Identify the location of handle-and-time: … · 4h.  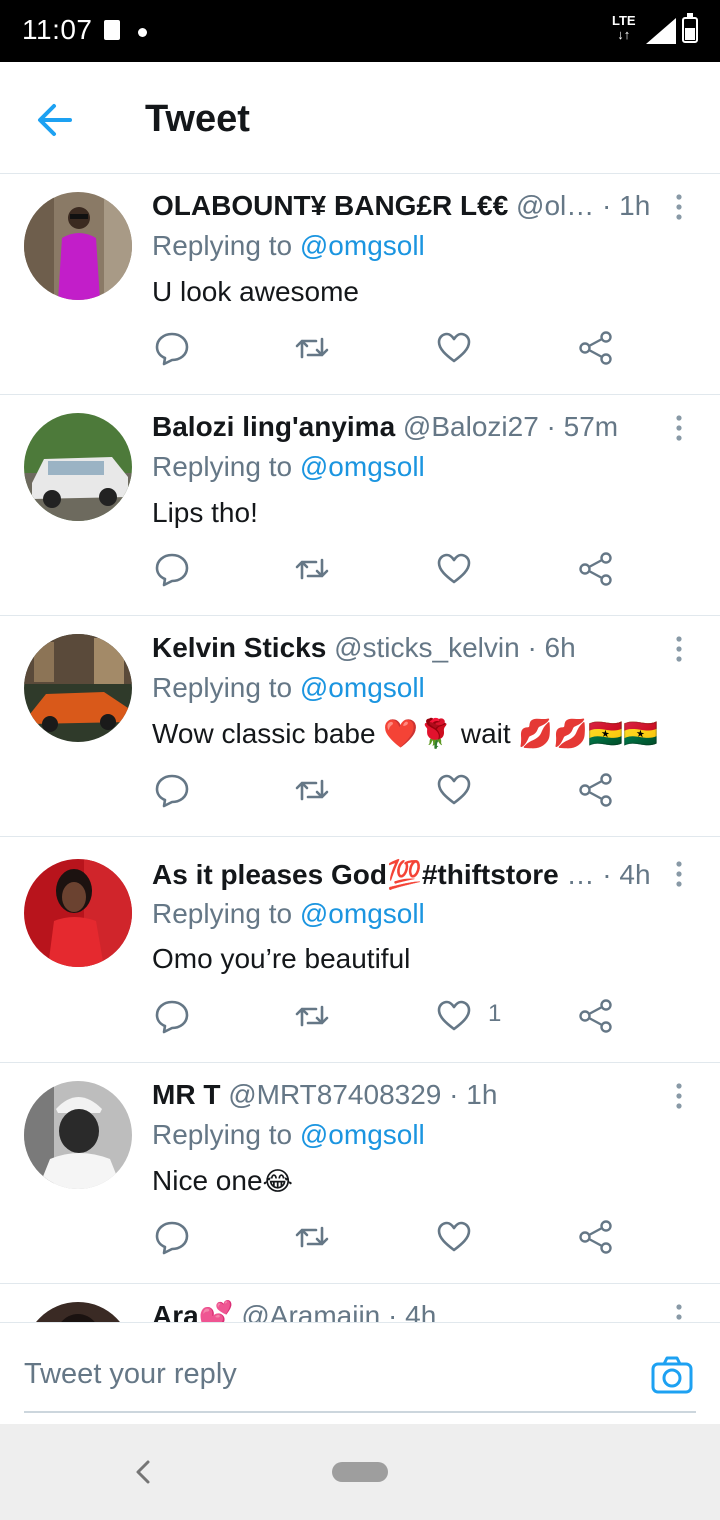
(604, 874).